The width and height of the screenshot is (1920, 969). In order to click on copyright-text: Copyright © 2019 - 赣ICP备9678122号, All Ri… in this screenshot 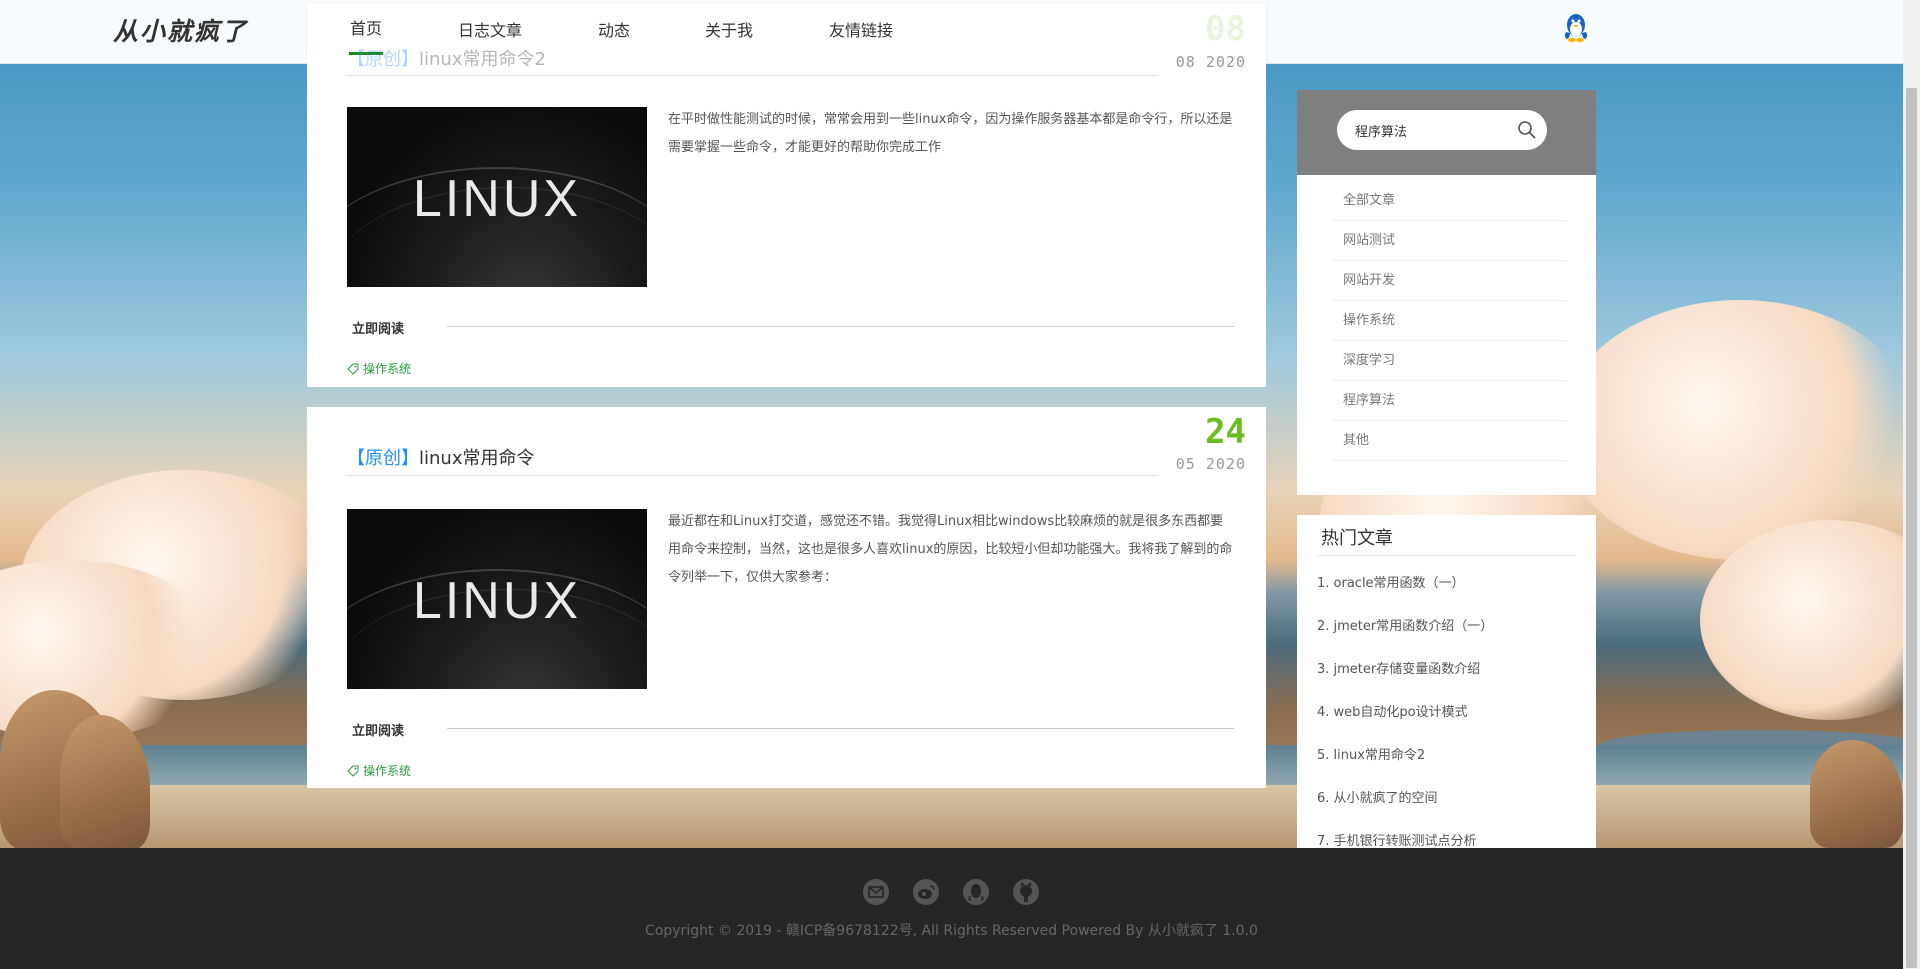, I will do `click(951, 931)`.